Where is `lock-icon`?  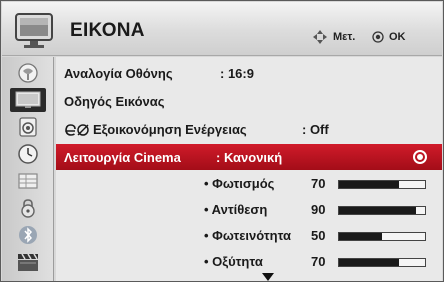 lock-icon is located at coordinates (28, 208).